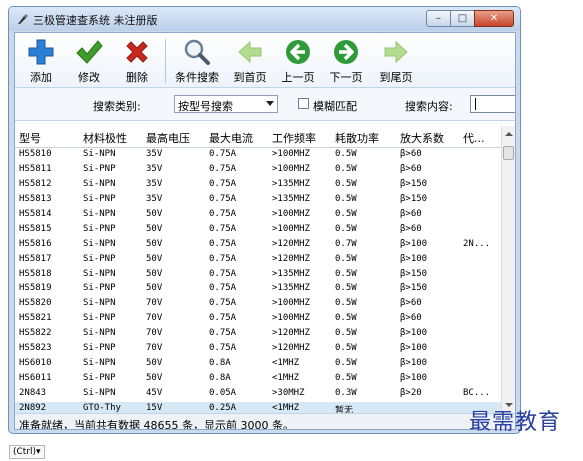 The width and height of the screenshot is (583, 461). What do you see at coordinates (422, 138) in the screenshot?
I see `column-header: 放大系数` at bounding box center [422, 138].